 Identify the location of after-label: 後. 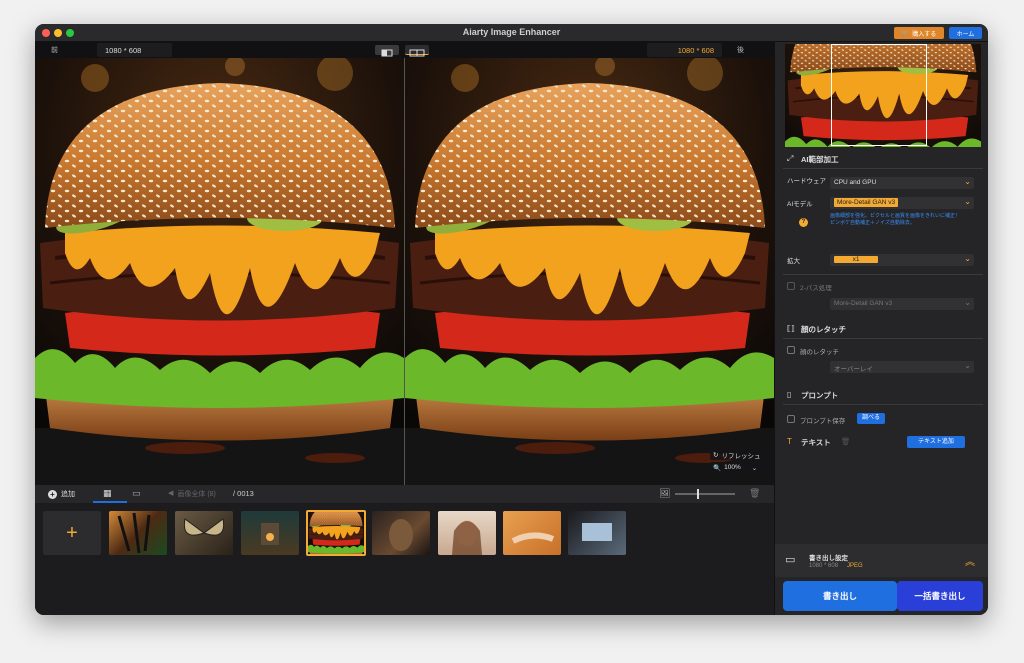
(740, 50).